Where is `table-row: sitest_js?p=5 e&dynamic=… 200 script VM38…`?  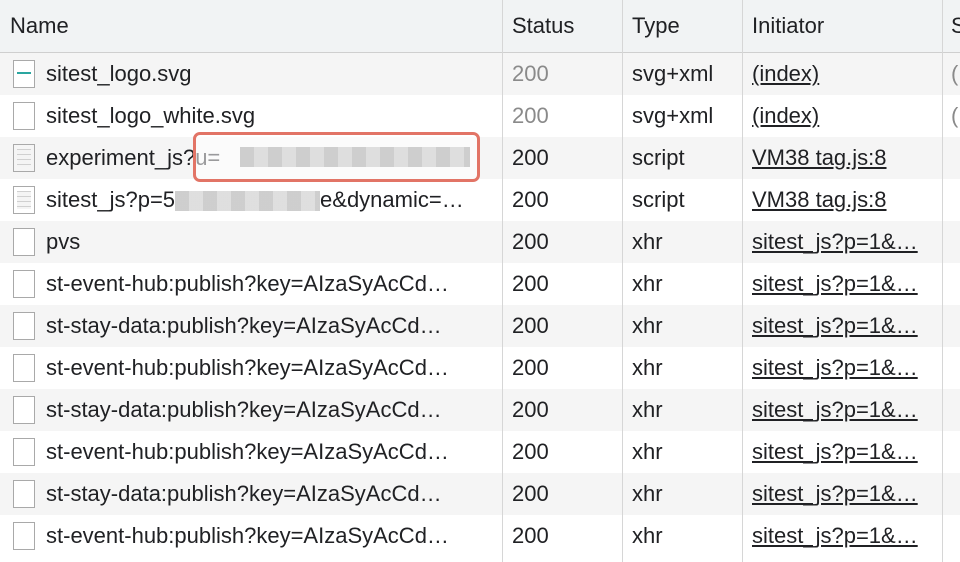
table-row: sitest_js?p=5 e&dynamic=… 200 script VM38… is located at coordinates (480, 200).